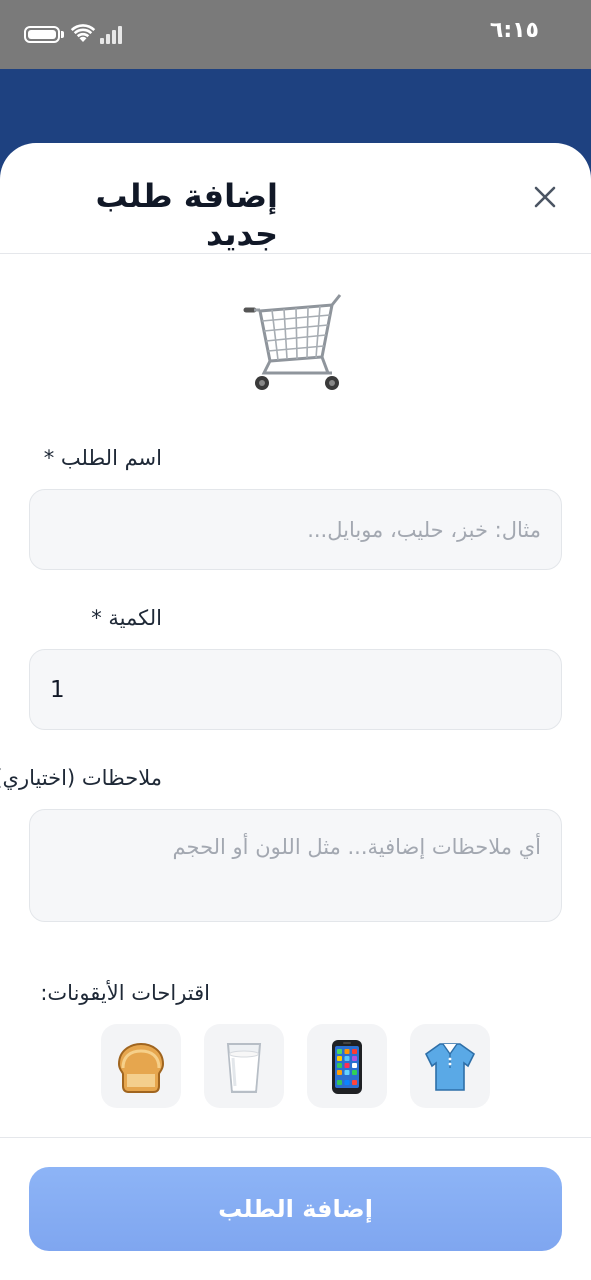 Image resolution: width=591 pixels, height=1280 pixels. Describe the element at coordinates (42, 34) in the screenshot. I see `battery-icon` at that location.